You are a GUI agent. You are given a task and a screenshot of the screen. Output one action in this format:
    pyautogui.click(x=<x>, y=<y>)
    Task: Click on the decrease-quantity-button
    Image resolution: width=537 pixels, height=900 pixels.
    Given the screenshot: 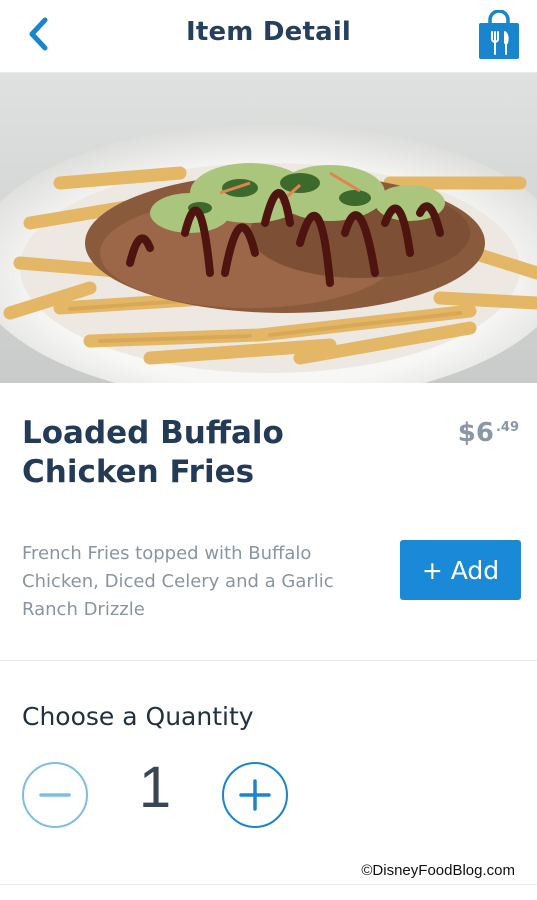 What is the action you would take?
    pyautogui.click(x=55, y=795)
    